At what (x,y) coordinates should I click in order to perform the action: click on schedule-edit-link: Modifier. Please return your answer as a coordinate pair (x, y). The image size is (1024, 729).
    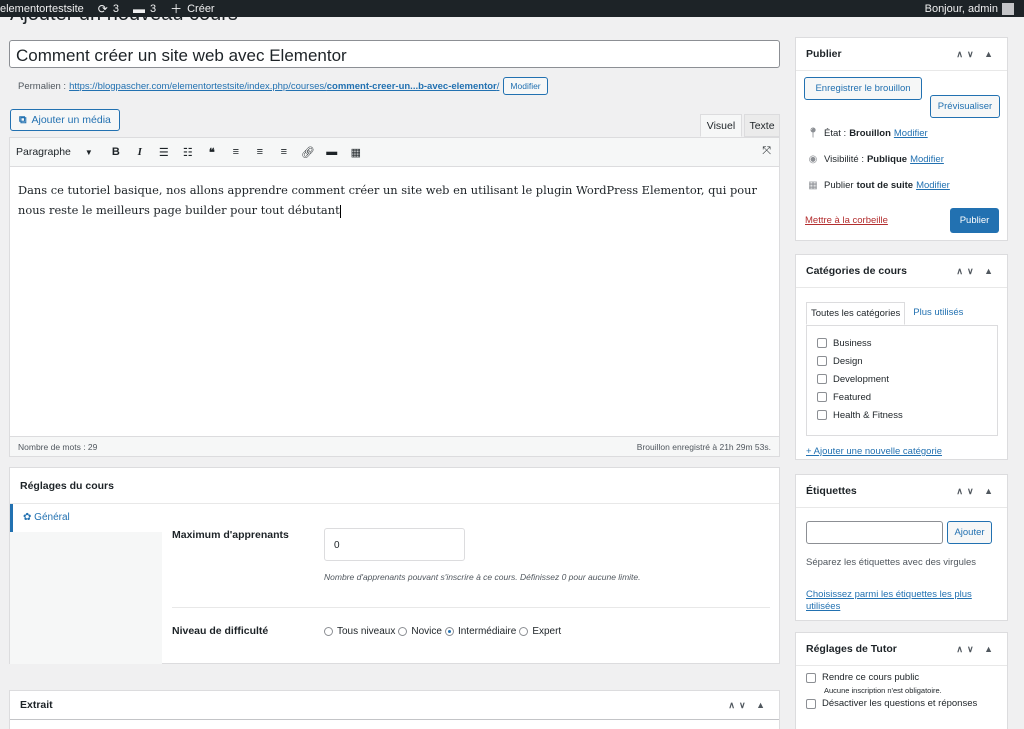
    Looking at the image, I should click on (933, 185).